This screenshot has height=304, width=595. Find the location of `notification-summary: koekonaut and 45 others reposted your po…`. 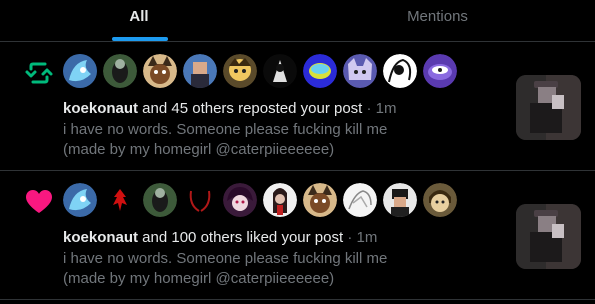

notification-summary: koekonaut and 45 others reposted your po… is located at coordinates (253, 108).